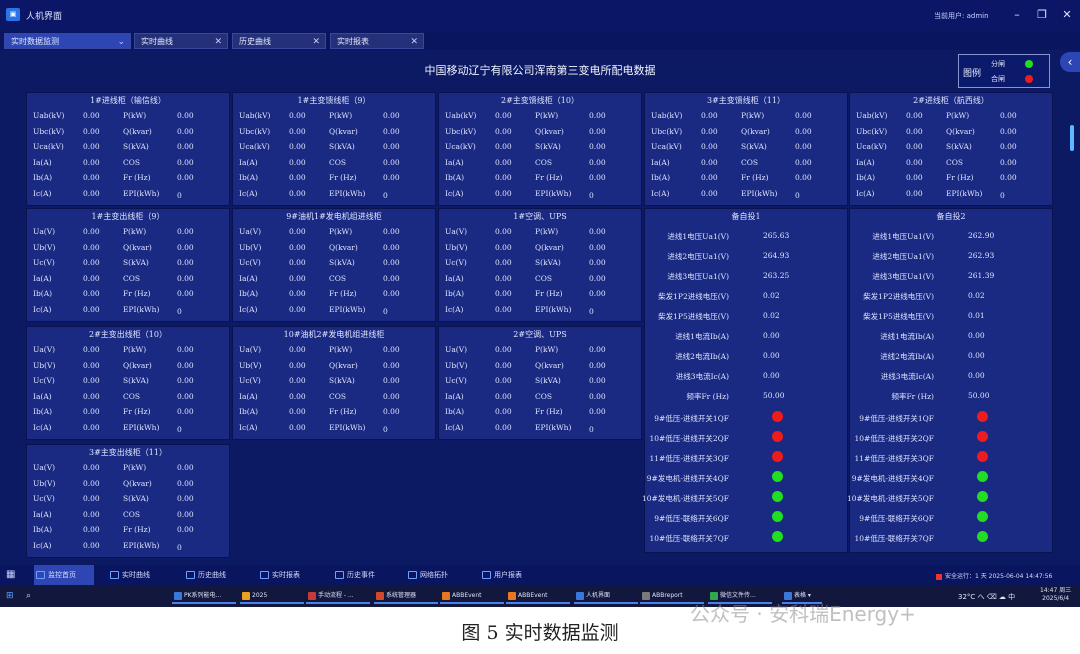 This screenshot has height=654, width=1080. Describe the element at coordinates (1067, 15) in the screenshot. I see `close-window-button: ✕` at that location.